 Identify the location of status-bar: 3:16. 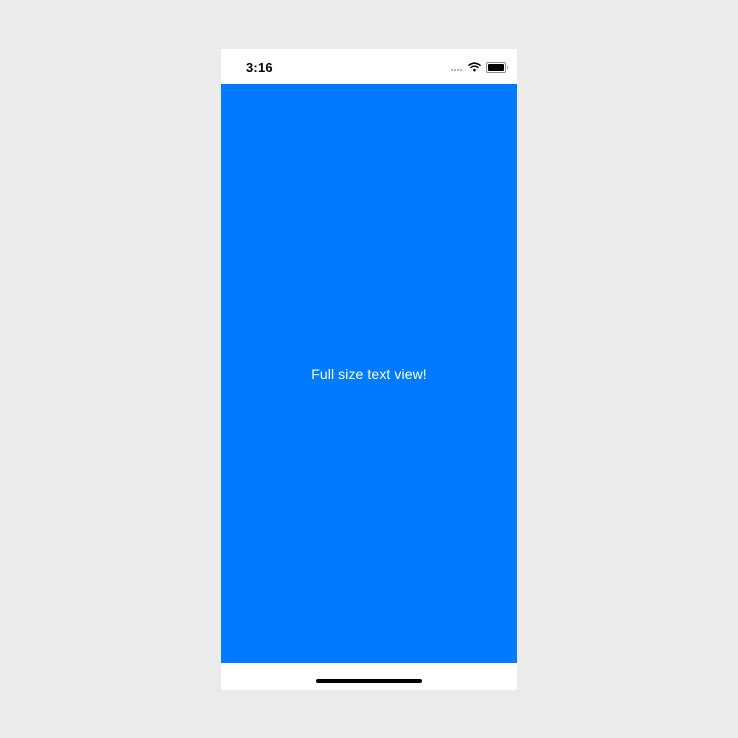
(369, 66).